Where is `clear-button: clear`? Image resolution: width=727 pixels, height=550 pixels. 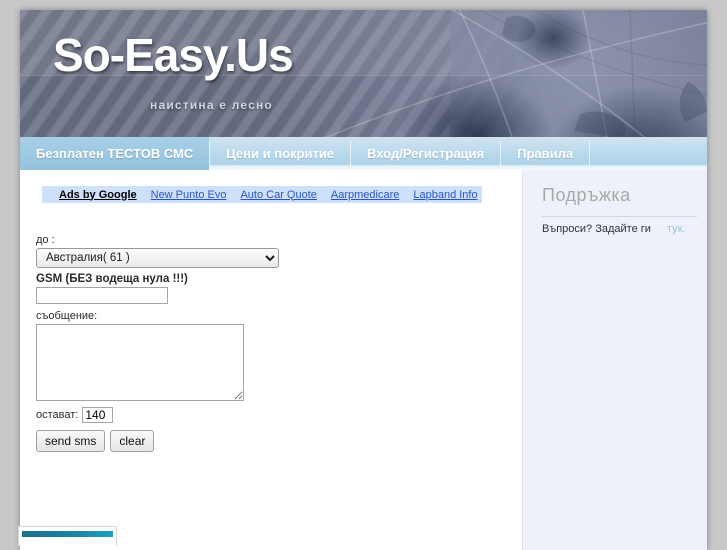
clear-button: clear is located at coordinates (132, 441).